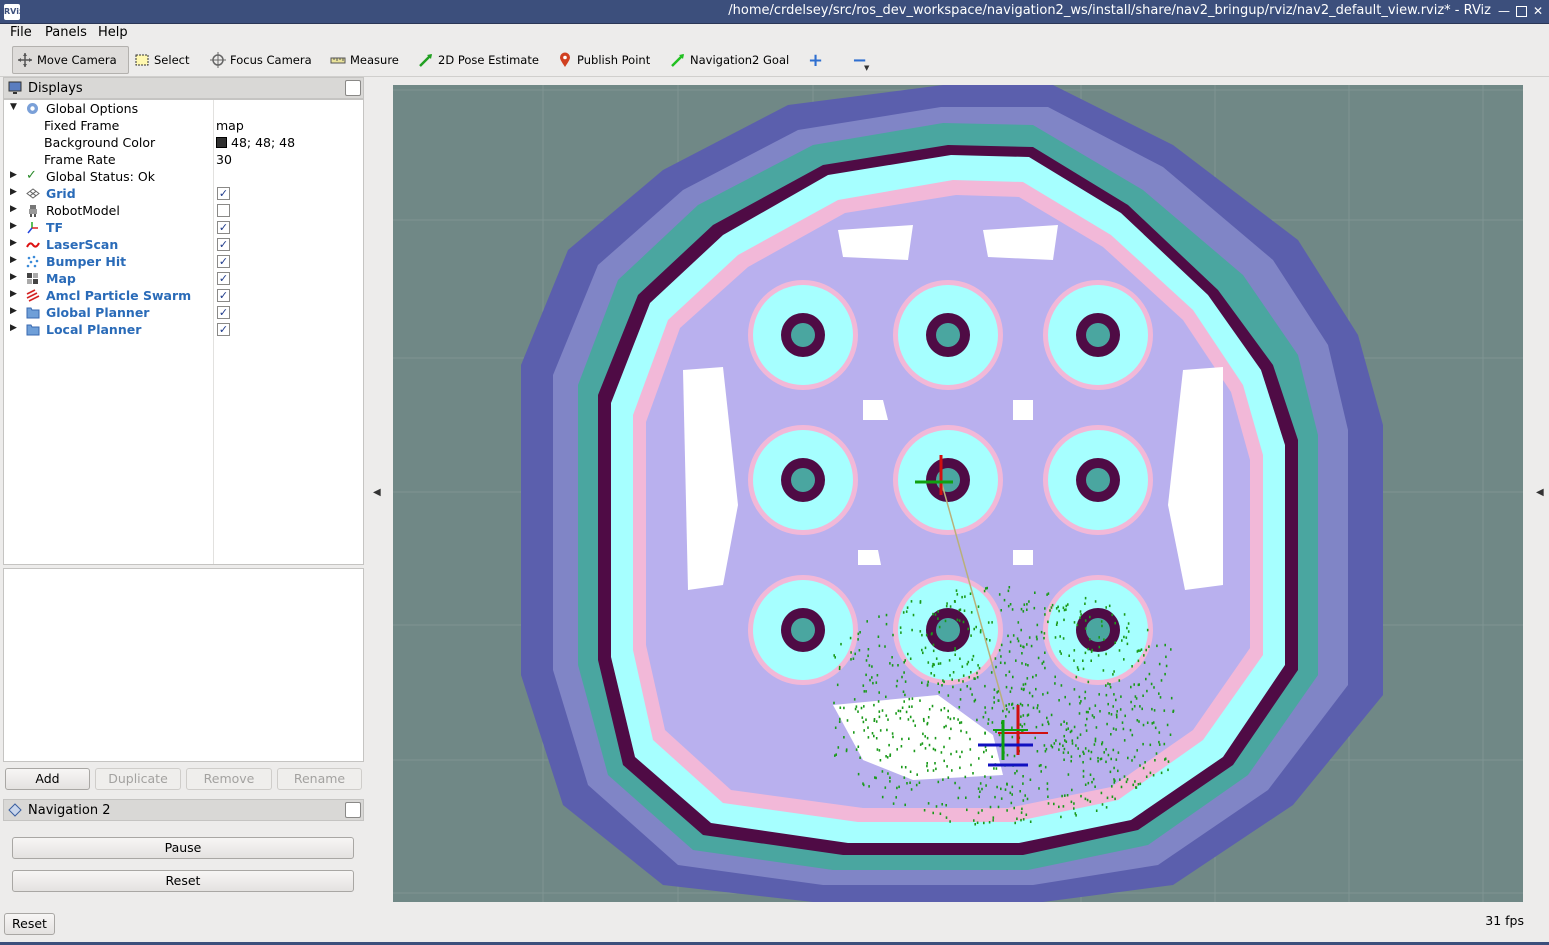  What do you see at coordinates (478, 60) in the screenshot?
I see `tool-2d-pose-estimate: 2D Pose Estimate` at bounding box center [478, 60].